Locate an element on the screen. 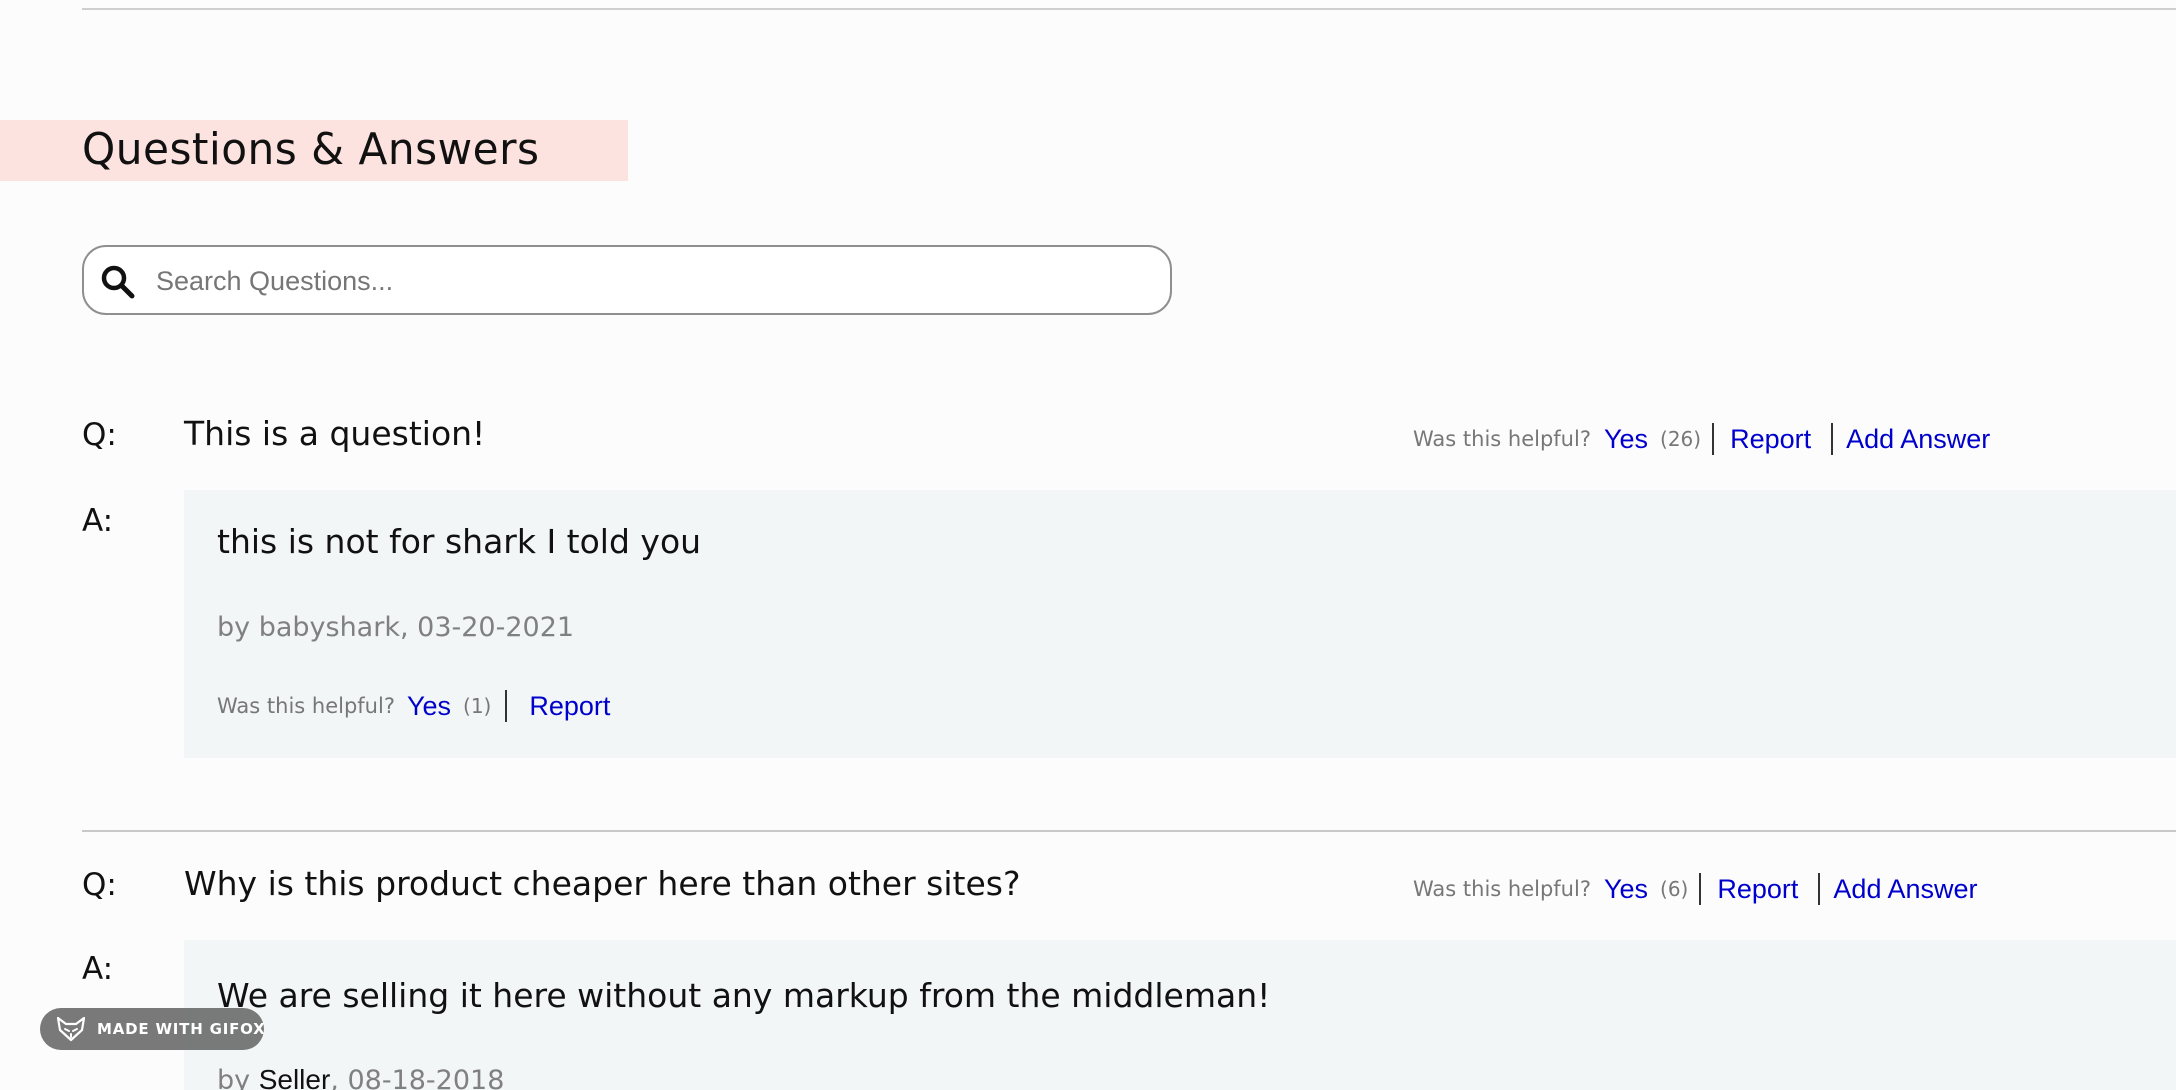 This screenshot has width=2176, height=1090. gifox-watermark: MADE WITH GIFOX is located at coordinates (153, 1029).